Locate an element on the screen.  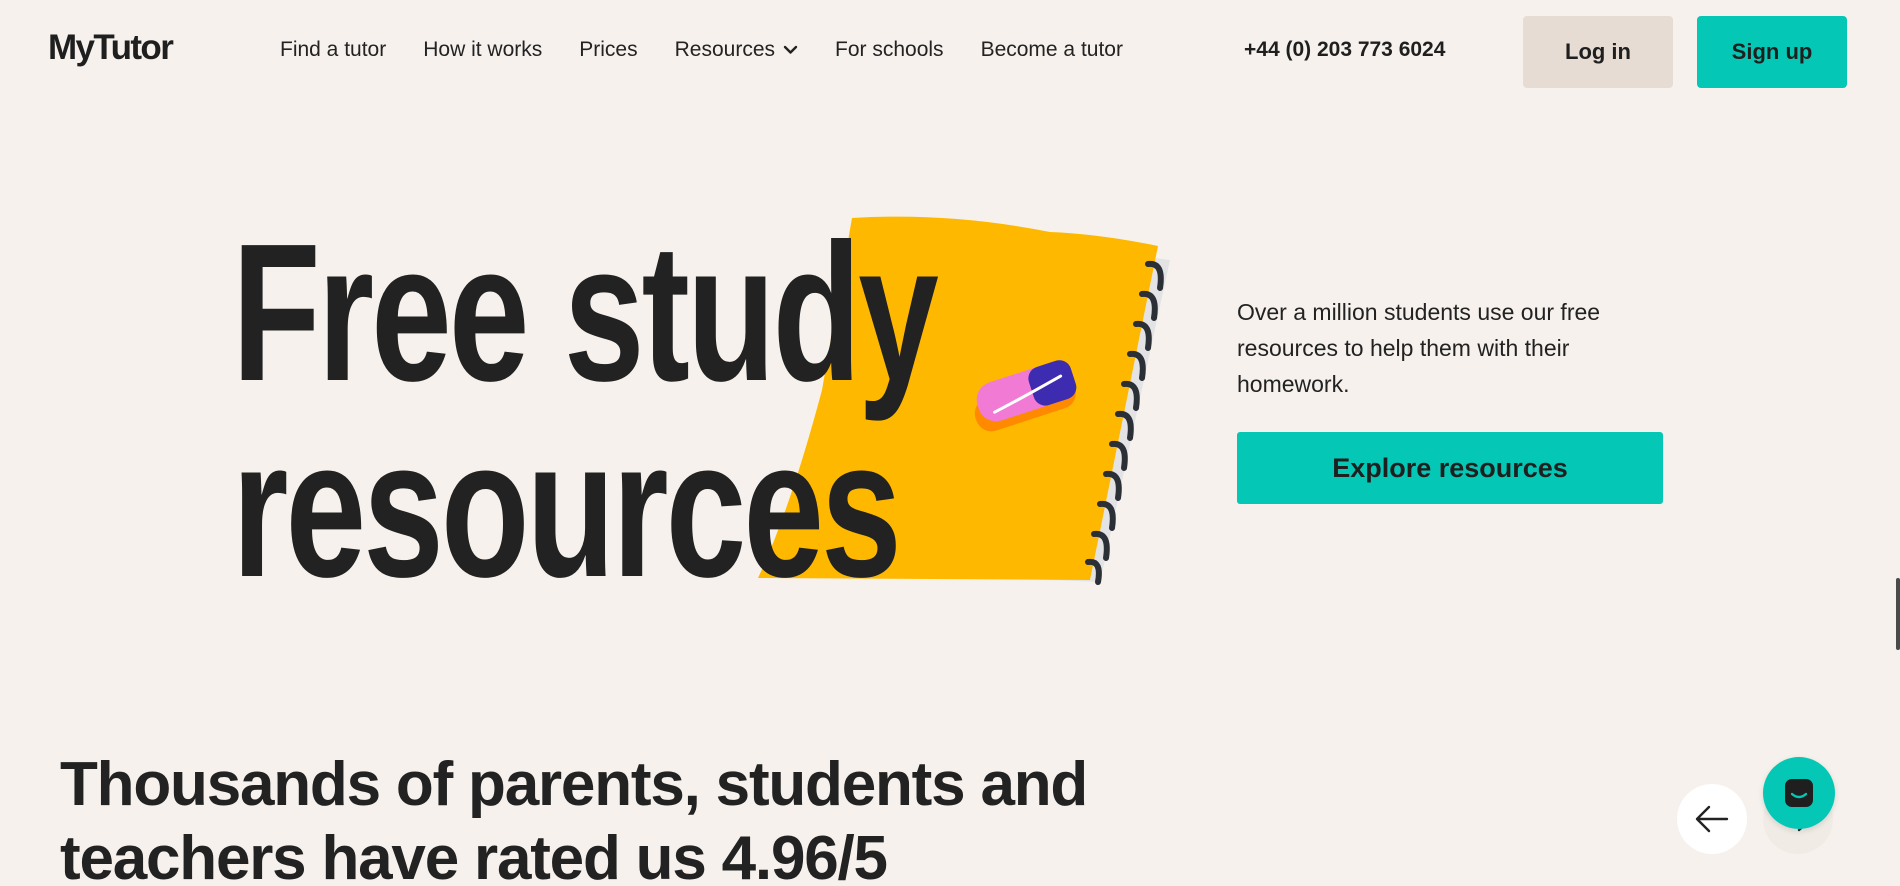
nav-become-a-tutor: Become a tutor is located at coordinates (1052, 50).